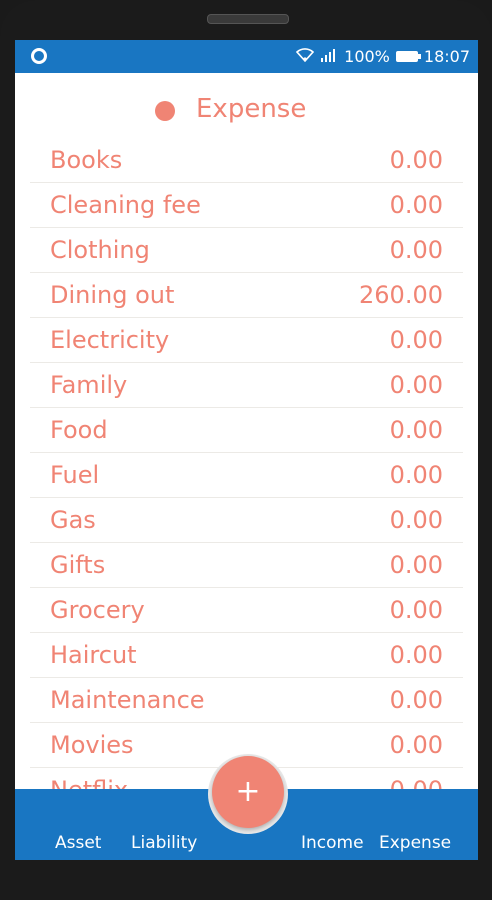 The height and width of the screenshot is (900, 492). Describe the element at coordinates (110, 340) in the screenshot. I see `category-label: Electricity` at that location.